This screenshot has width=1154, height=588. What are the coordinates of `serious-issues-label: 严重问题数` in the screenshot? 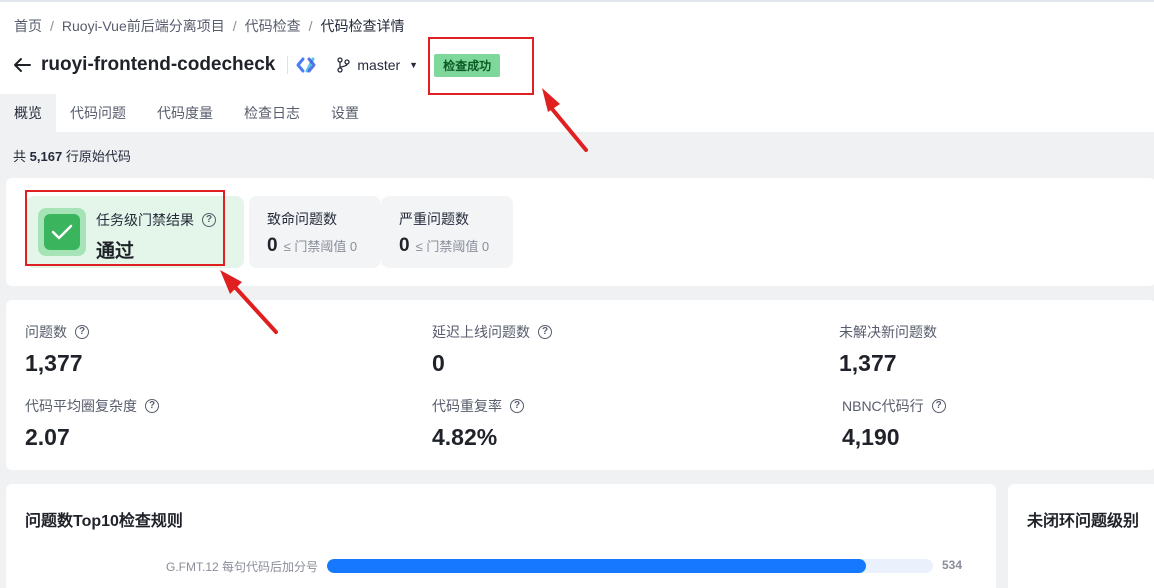 It's located at (434, 219).